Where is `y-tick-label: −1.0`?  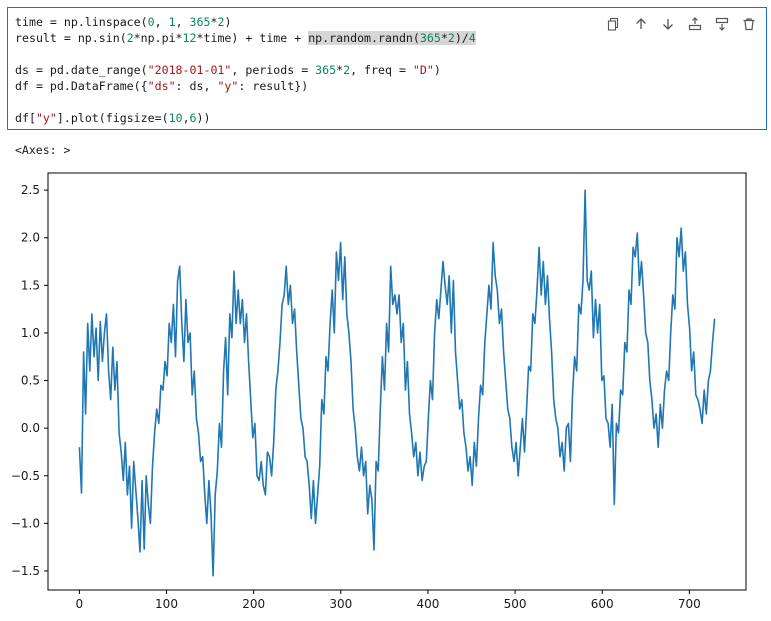
y-tick-label: −1.0 is located at coordinates (25, 523).